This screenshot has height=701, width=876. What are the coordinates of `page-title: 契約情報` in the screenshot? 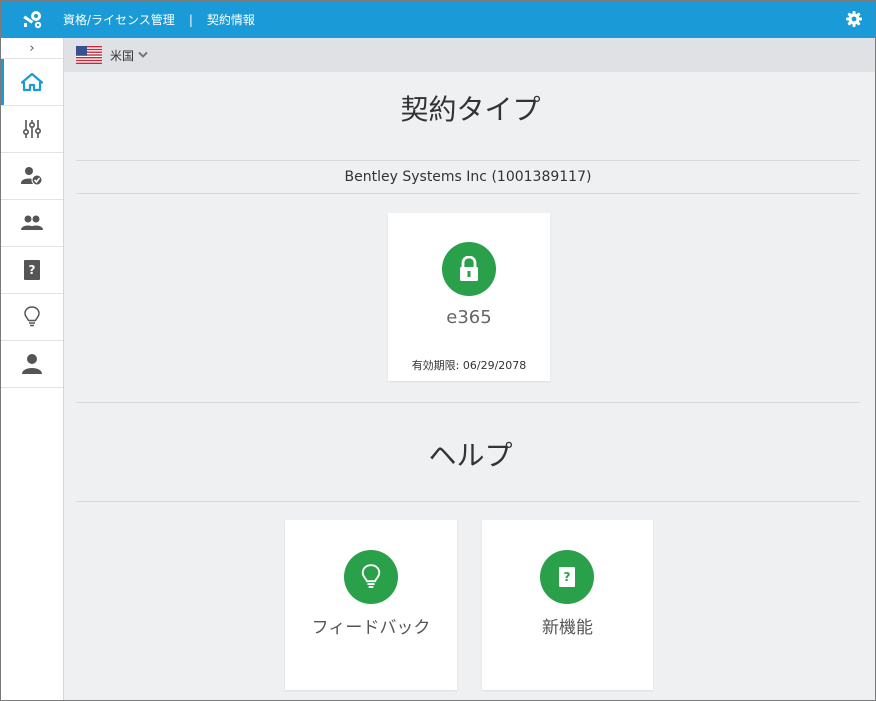 It's located at (230, 20).